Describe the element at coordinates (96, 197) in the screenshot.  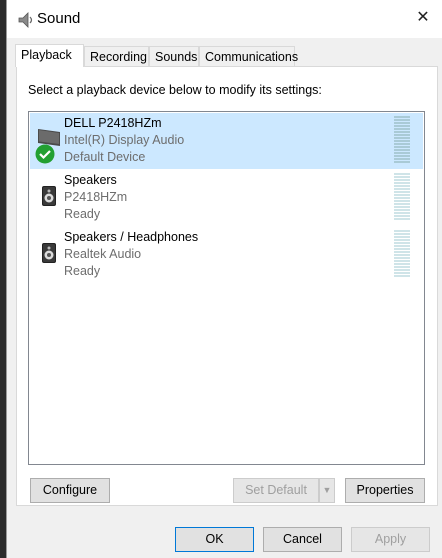
I see `device-driver: P2418HZm` at that location.